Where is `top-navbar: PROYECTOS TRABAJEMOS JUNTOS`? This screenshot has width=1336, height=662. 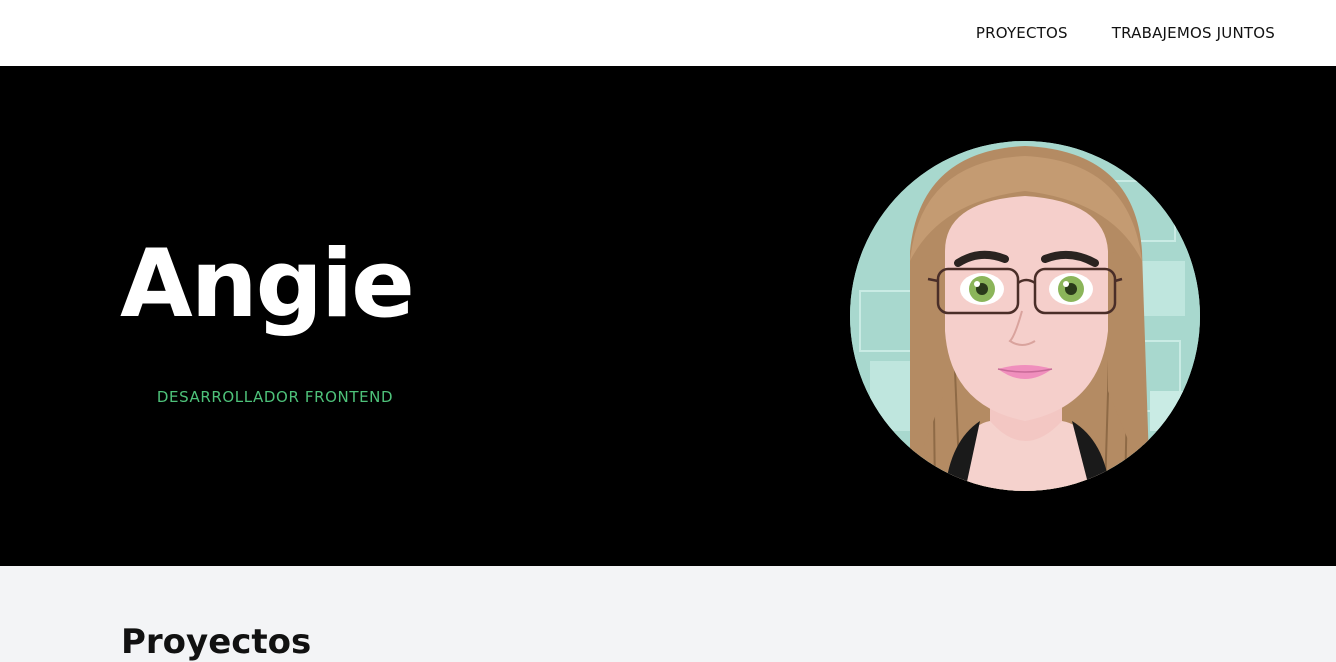 top-navbar: PROYECTOS TRABAJEMOS JUNTOS is located at coordinates (668, 33).